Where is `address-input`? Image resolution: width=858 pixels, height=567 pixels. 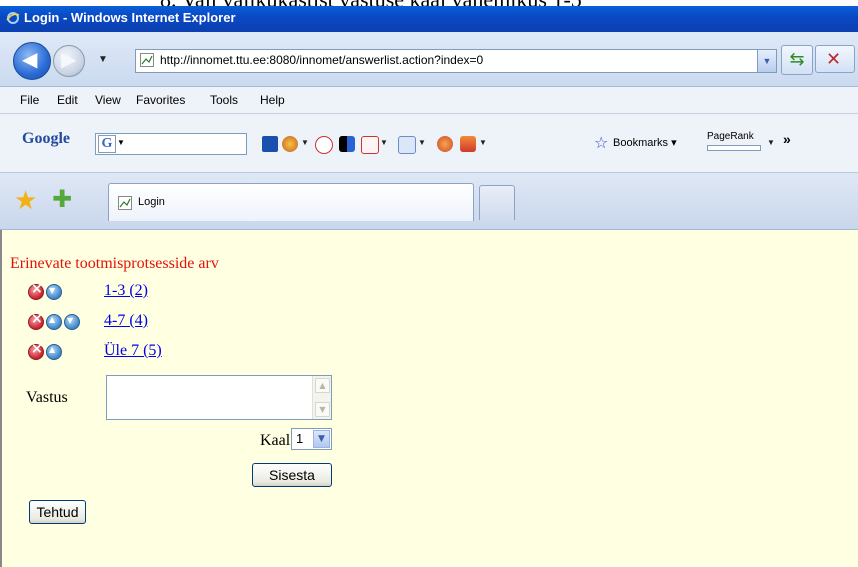
address-input is located at coordinates (450, 60).